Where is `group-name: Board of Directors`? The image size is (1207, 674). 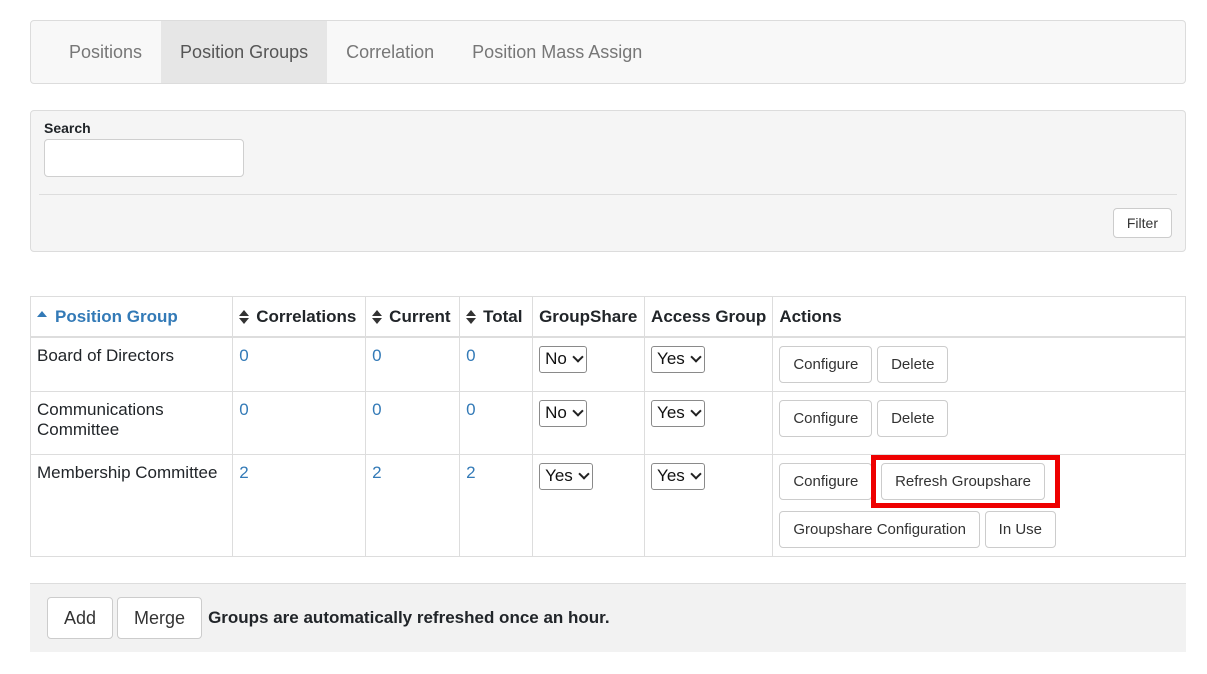
group-name: Board of Directors is located at coordinates (131, 364).